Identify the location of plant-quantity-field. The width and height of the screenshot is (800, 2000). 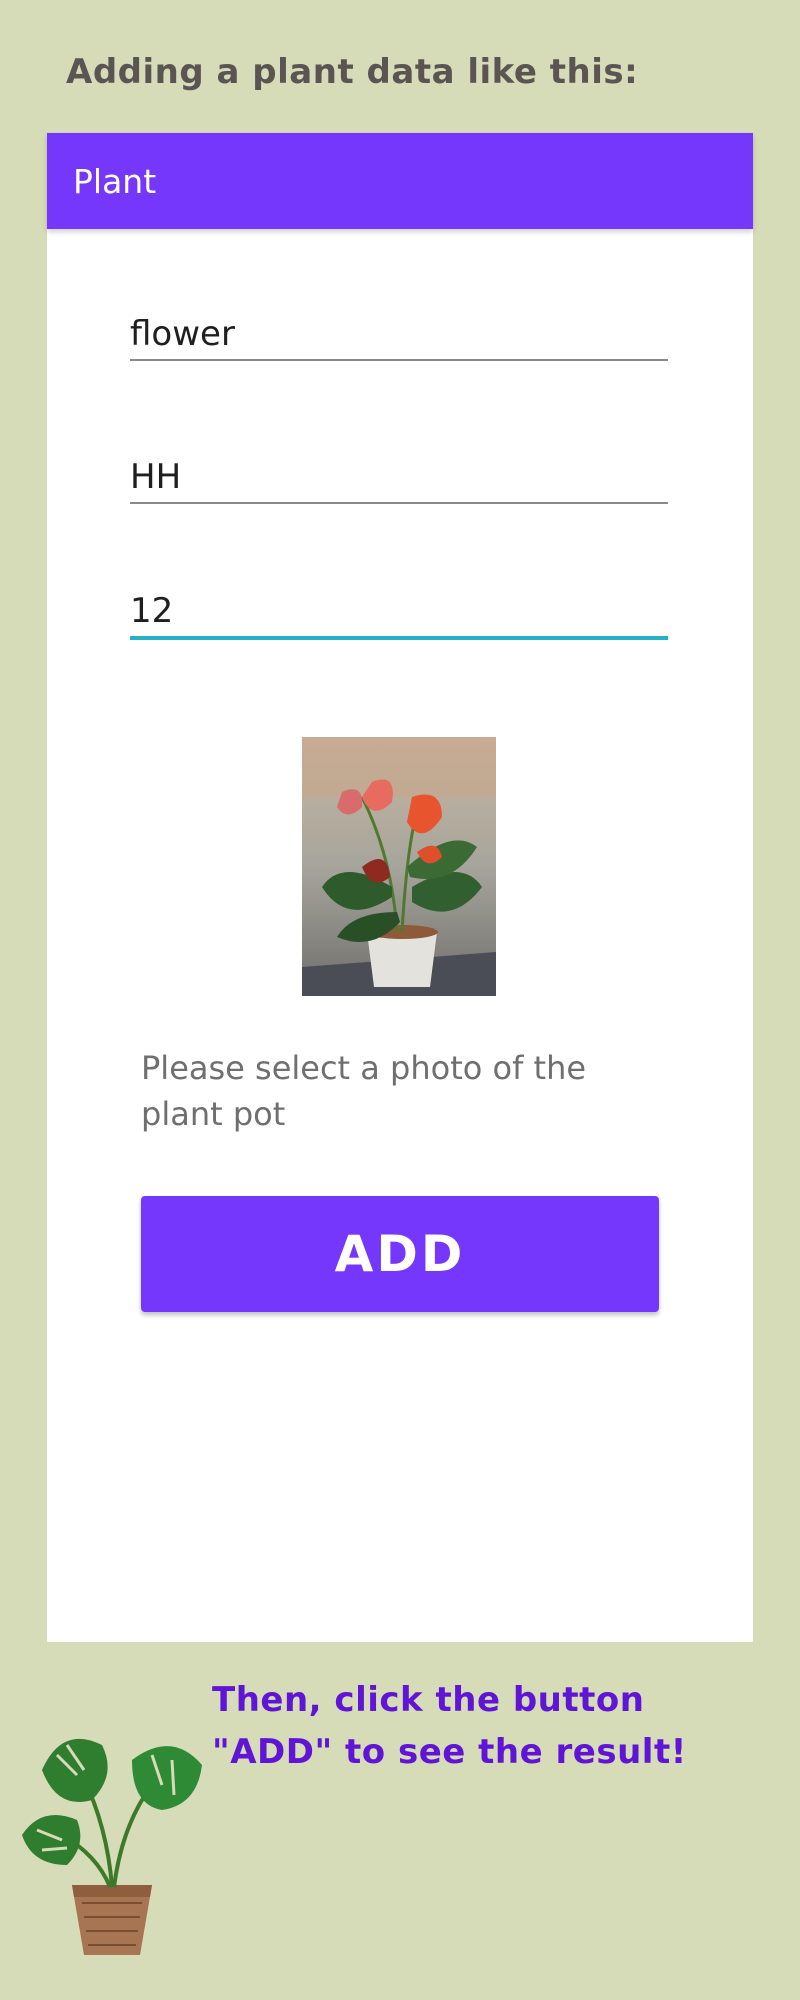
(399, 613).